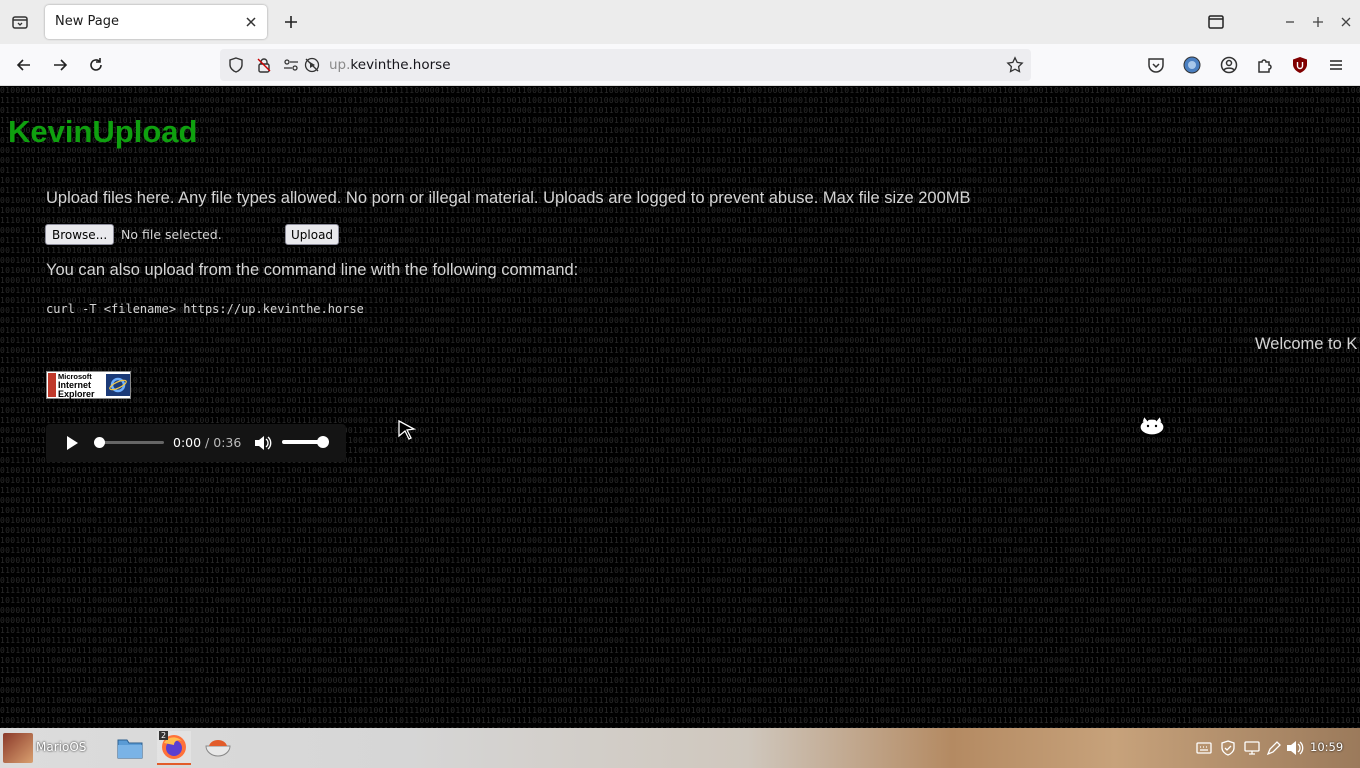 The height and width of the screenshot is (768, 1360). I want to click on site-info-button, so click(264, 65).